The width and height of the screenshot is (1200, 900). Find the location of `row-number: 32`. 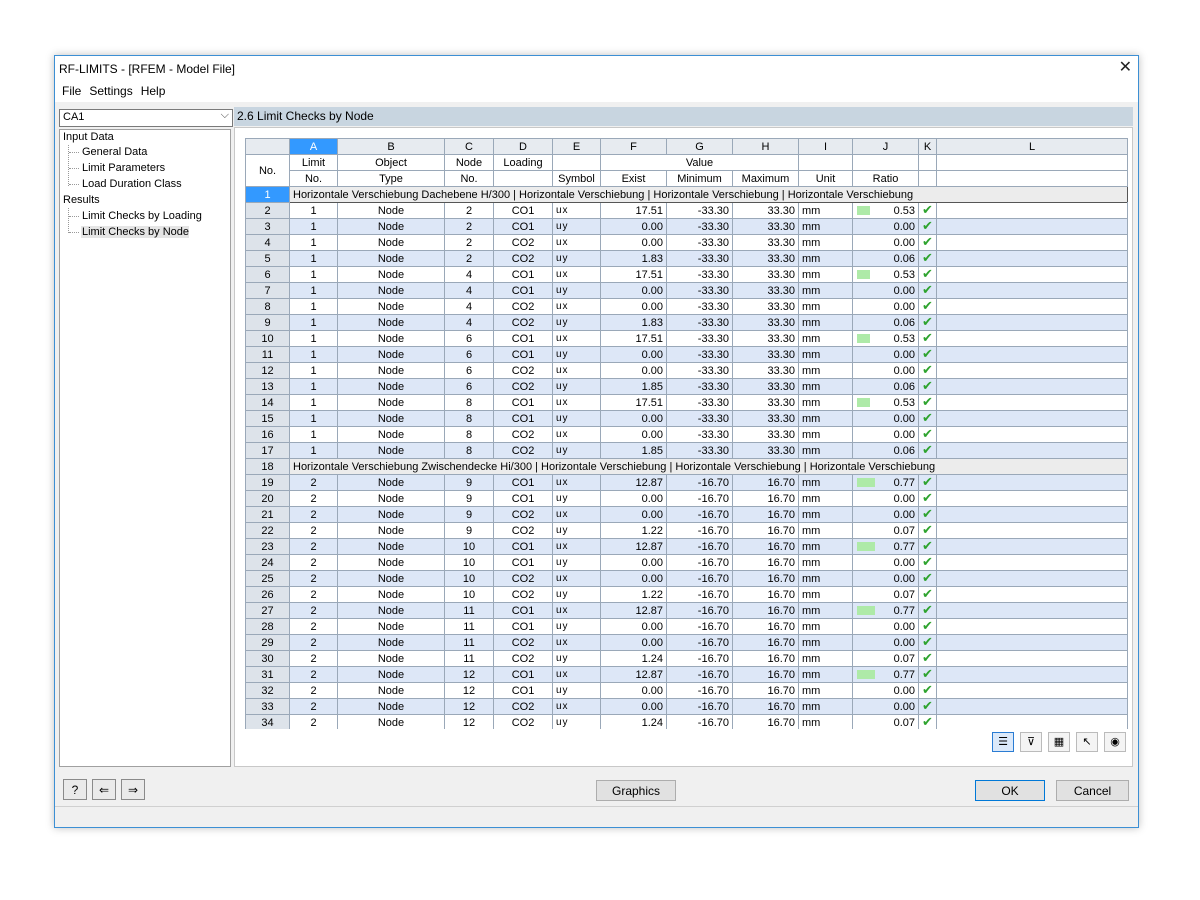

row-number: 32 is located at coordinates (267, 690).